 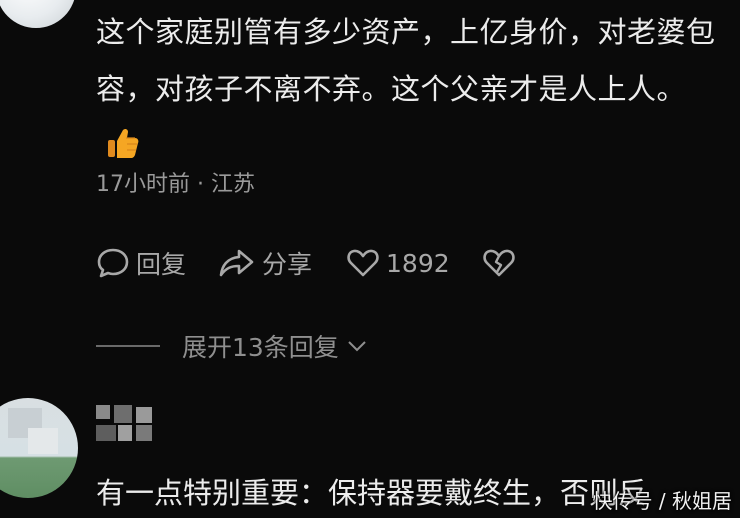 I want to click on chevron-down-icon, so click(x=357, y=346).